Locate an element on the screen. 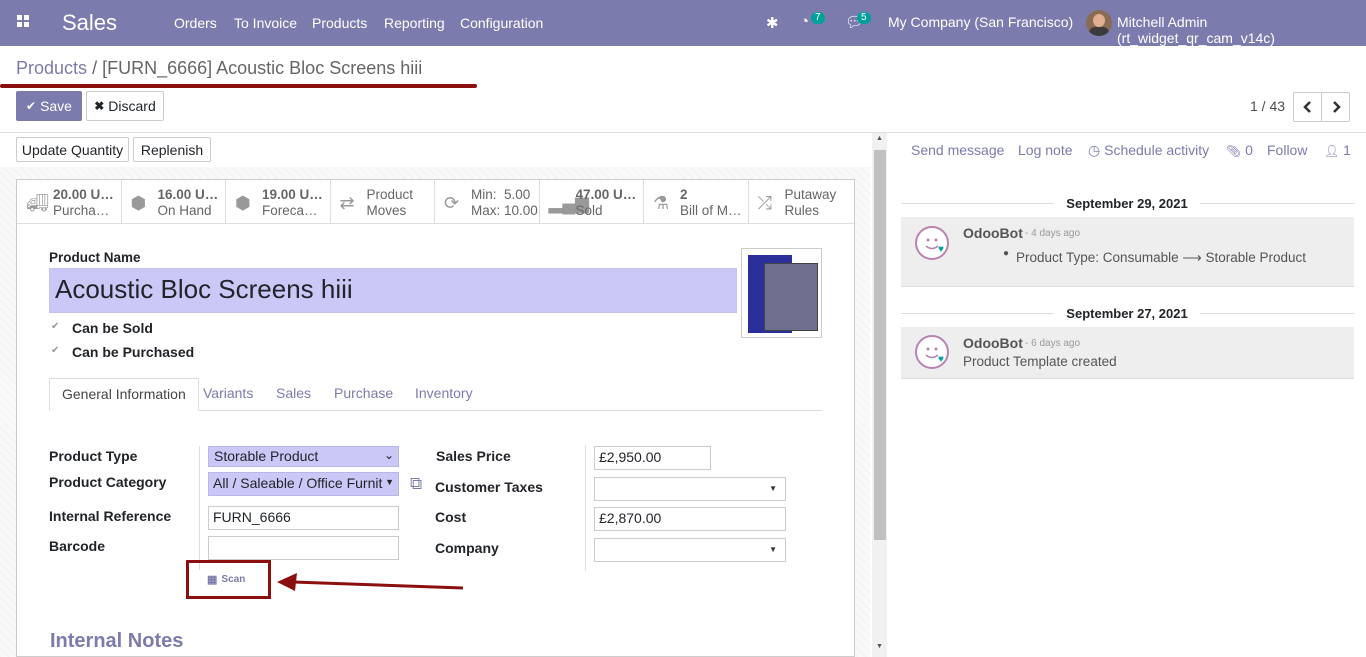 The width and height of the screenshot is (1366, 657). smart-button-label: Forecasted is located at coordinates (293, 210).